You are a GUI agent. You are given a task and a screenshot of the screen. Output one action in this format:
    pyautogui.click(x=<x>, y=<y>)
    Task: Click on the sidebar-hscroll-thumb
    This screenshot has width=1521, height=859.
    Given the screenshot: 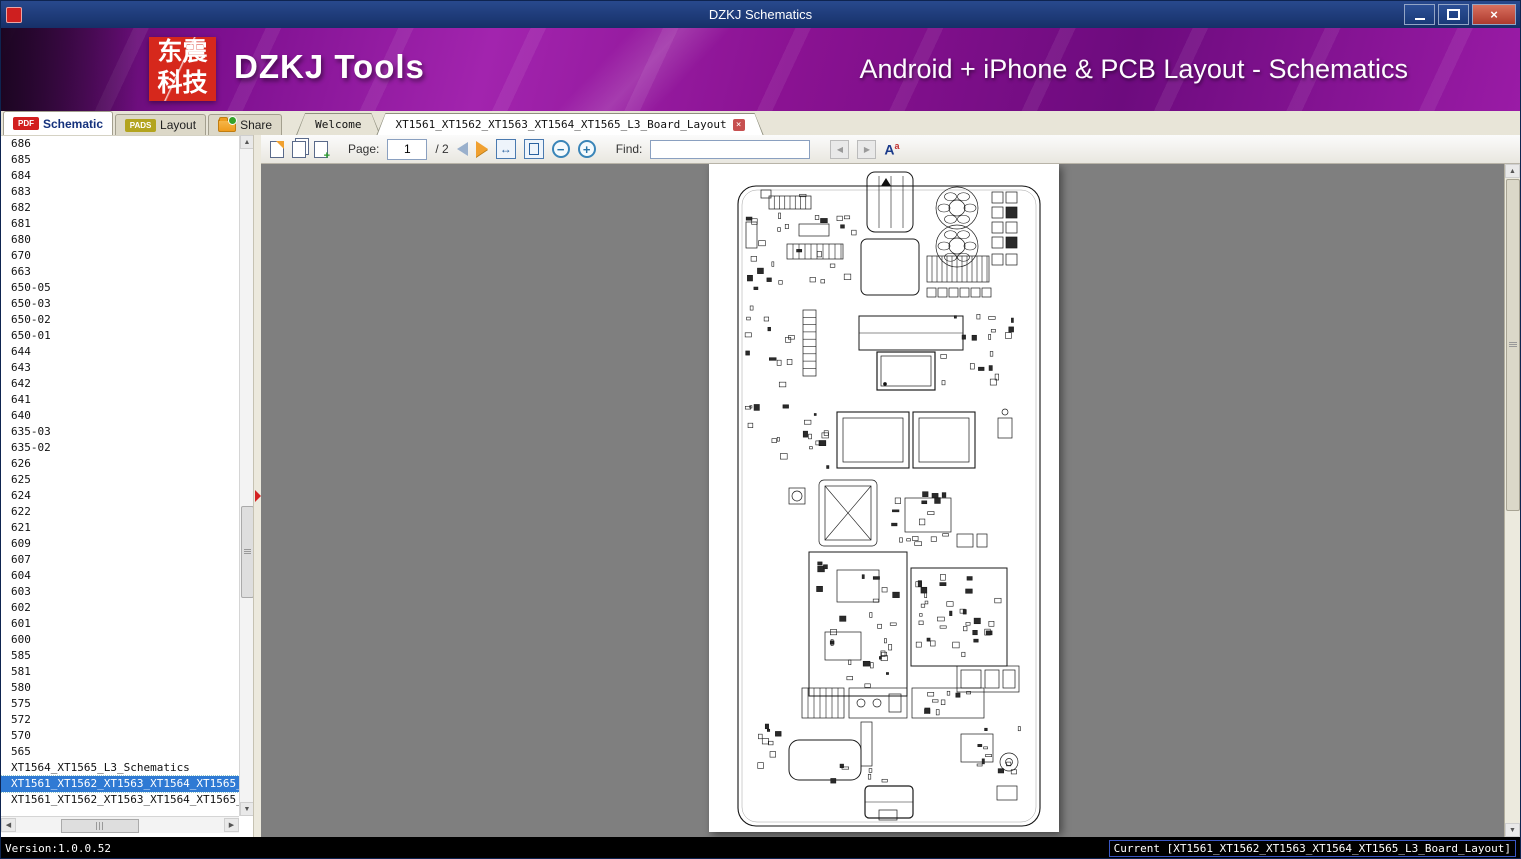 What is the action you would take?
    pyautogui.click(x=100, y=826)
    